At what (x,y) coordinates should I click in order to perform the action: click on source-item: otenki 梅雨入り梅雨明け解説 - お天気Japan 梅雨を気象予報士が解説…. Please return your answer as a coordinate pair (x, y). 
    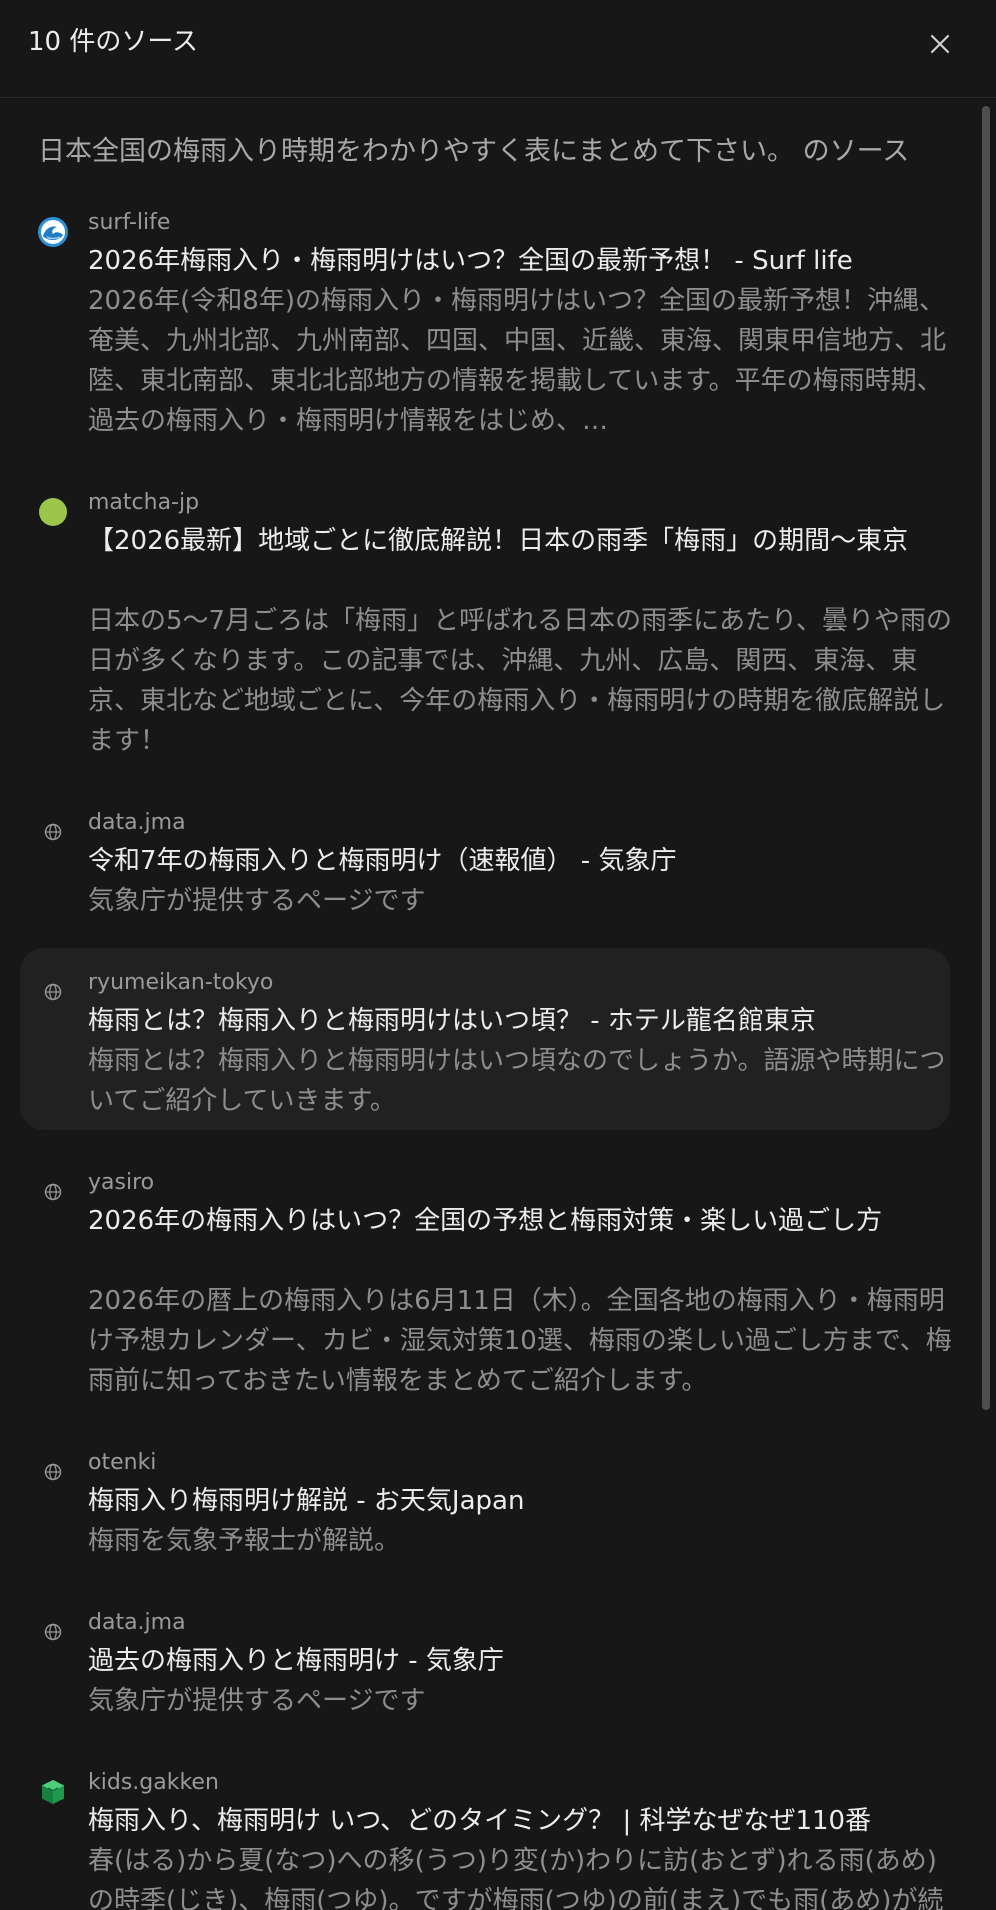
    Looking at the image, I should click on (485, 1505).